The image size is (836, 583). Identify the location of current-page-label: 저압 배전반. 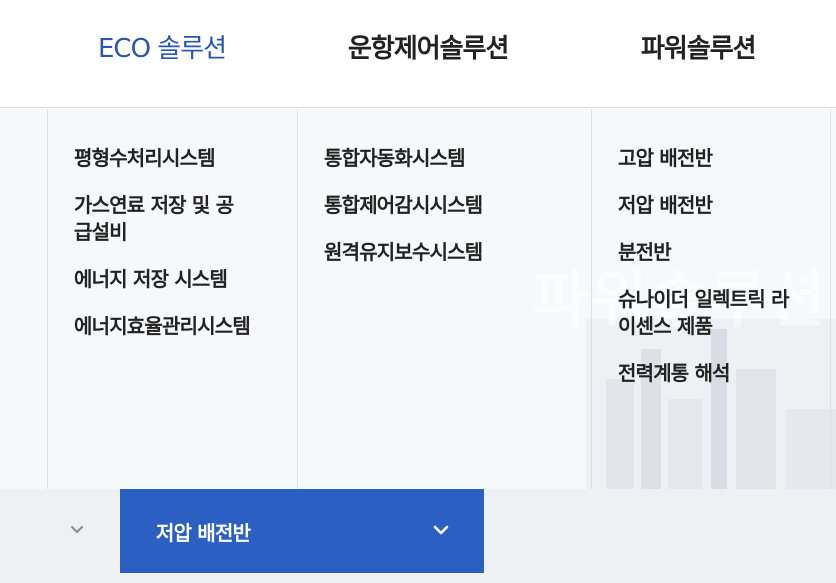
(203, 533).